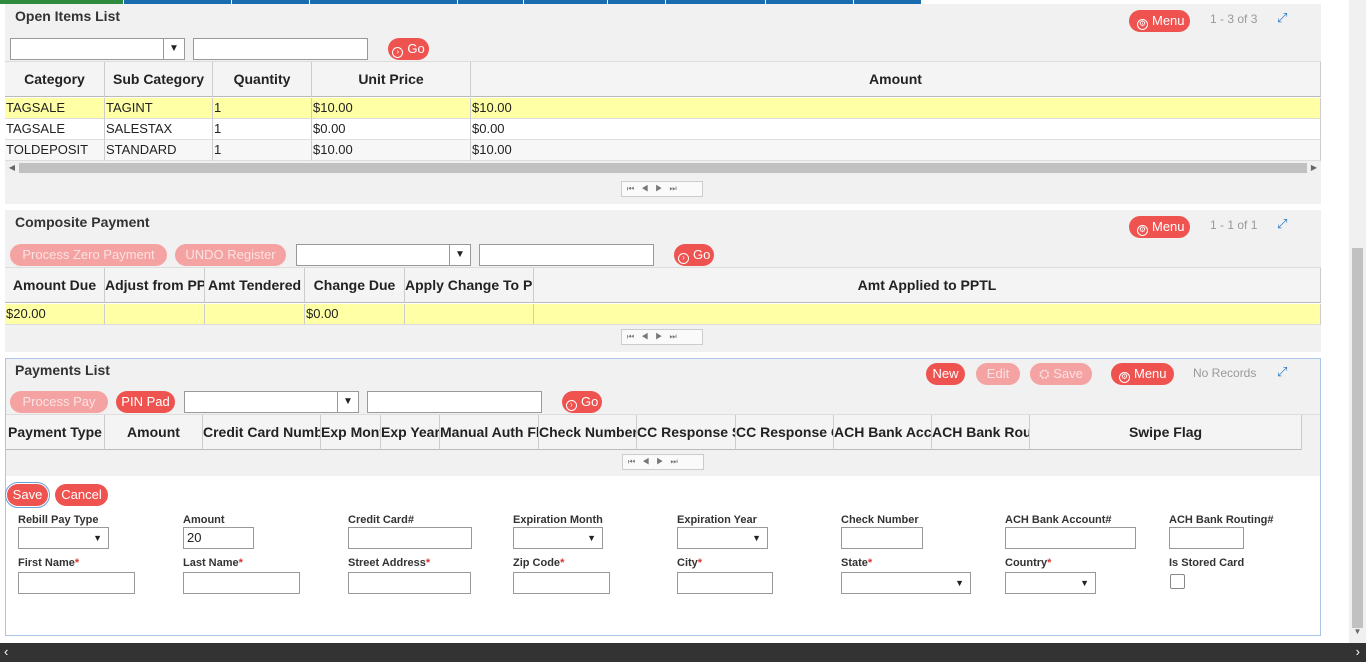  What do you see at coordinates (1068, 373) in the screenshot?
I see `save-label: Save` at bounding box center [1068, 373].